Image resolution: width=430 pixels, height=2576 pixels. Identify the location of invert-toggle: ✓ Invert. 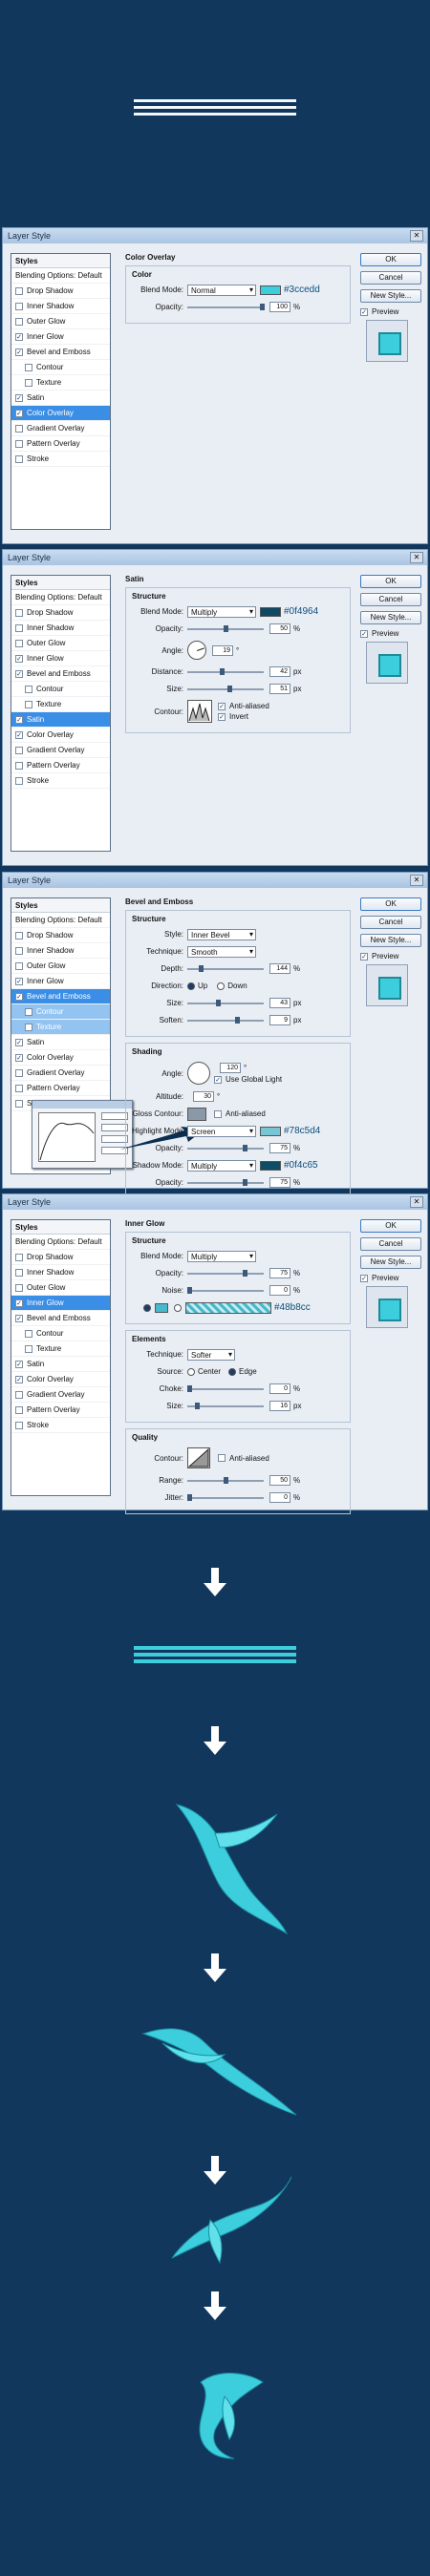
(244, 716).